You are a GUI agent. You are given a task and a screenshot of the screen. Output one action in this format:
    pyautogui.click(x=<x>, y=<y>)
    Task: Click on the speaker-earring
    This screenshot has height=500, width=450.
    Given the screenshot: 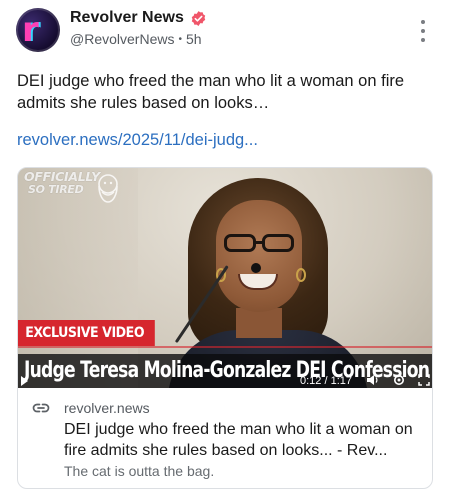 What is the action you would take?
    pyautogui.click(x=301, y=275)
    